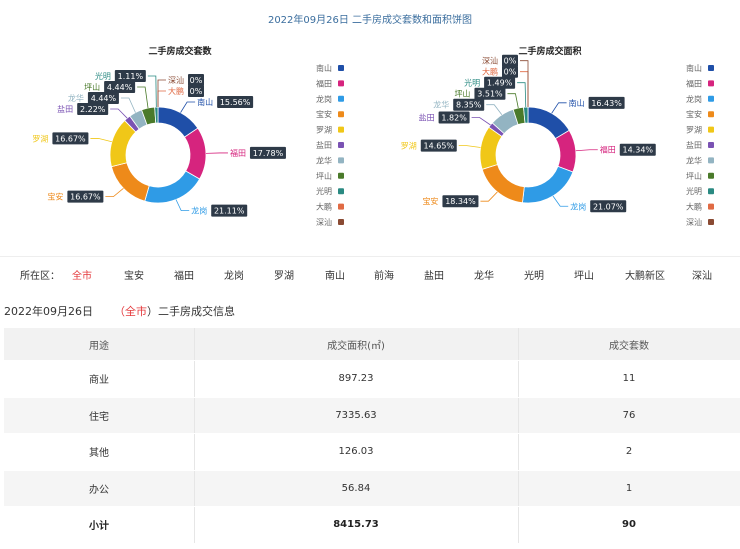 The height and width of the screenshot is (549, 740). I want to click on legend-label: 罗湖, so click(694, 130).